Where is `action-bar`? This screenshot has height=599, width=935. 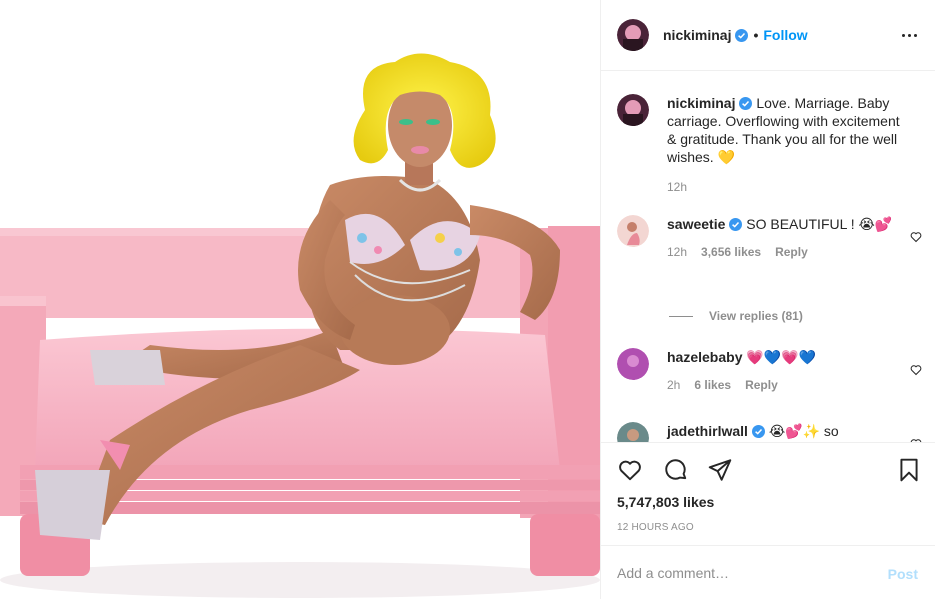 action-bar is located at coordinates (769, 470).